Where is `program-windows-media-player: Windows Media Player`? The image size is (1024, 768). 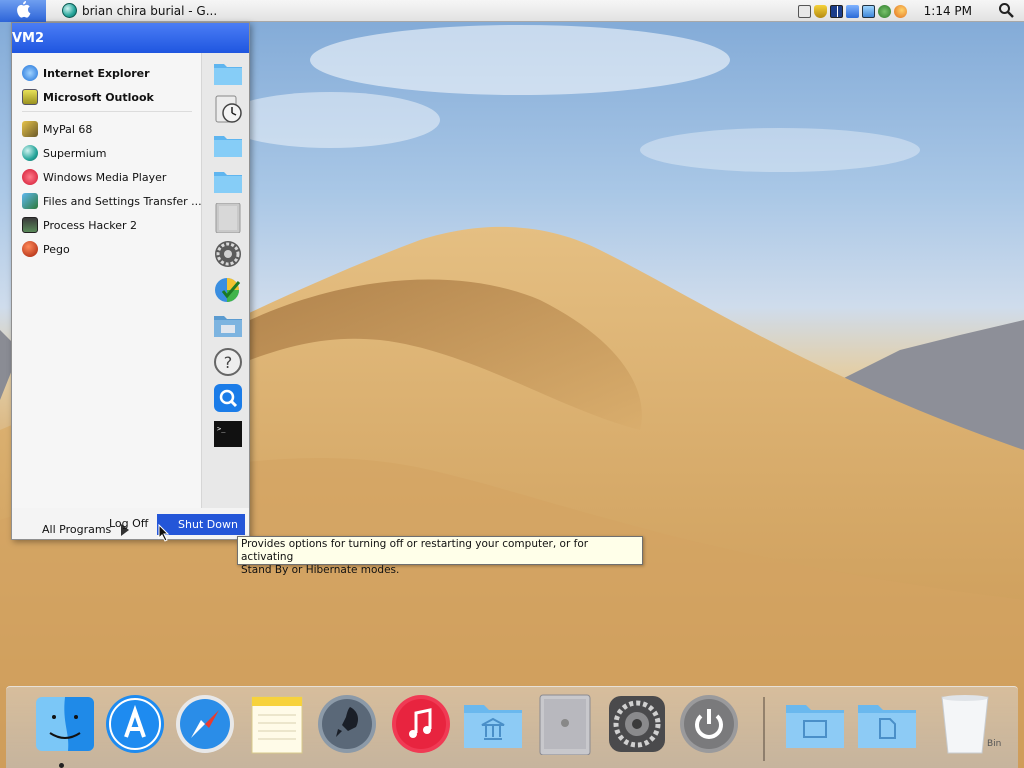
program-windows-media-player: Windows Media Player is located at coordinates (94, 177).